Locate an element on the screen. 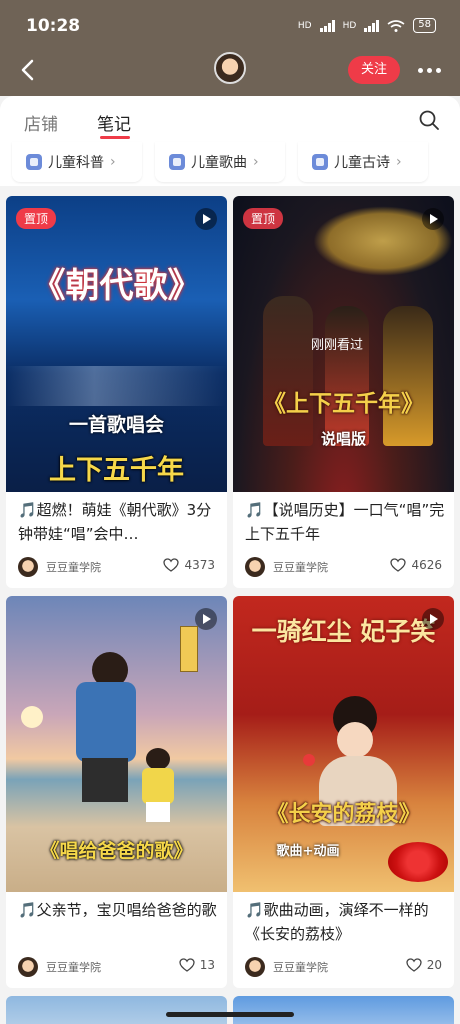 The height and width of the screenshot is (1024, 460). back-icon is located at coordinates (28, 70).